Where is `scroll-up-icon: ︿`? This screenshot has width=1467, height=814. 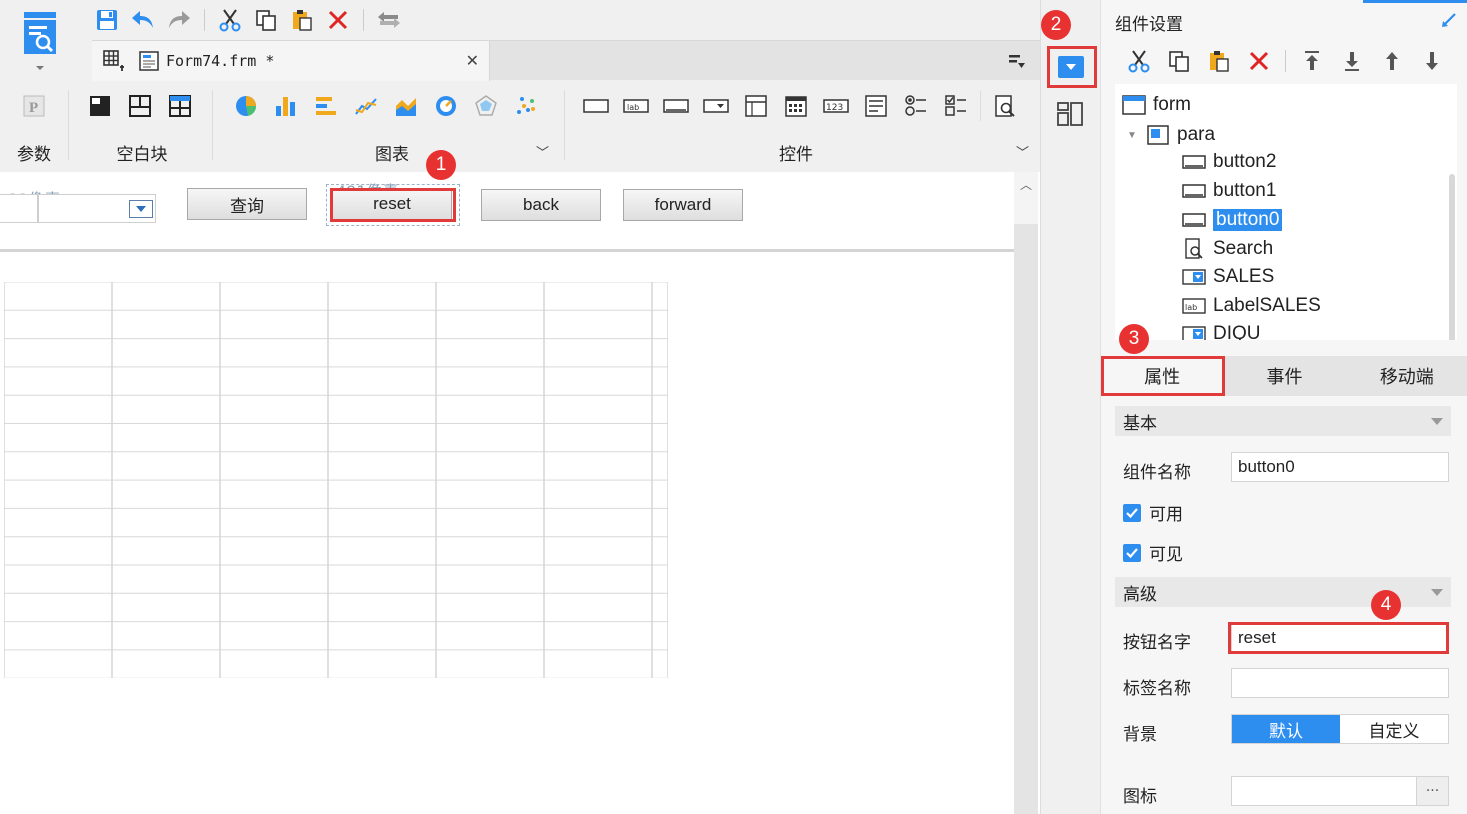
scroll-up-icon: ︿ is located at coordinates (1026, 184).